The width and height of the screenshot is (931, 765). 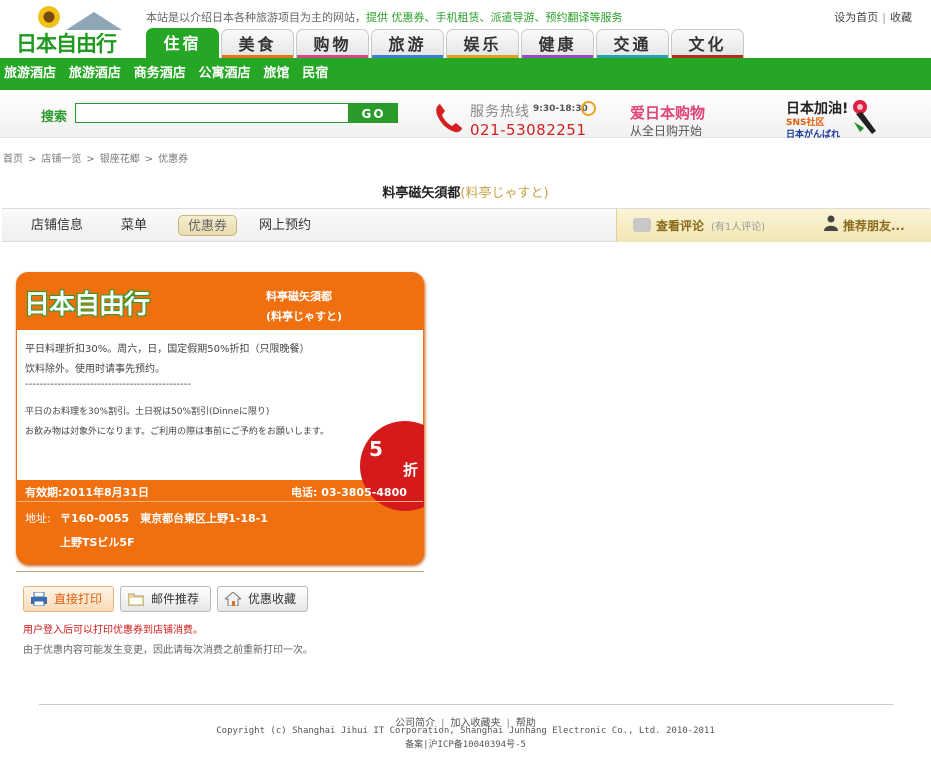 What do you see at coordinates (465, 74) in the screenshot?
I see `sub-nav: 旅游酒店 旅游酒店 商务酒店 公寓酒店 旅馆 民宿` at bounding box center [465, 74].